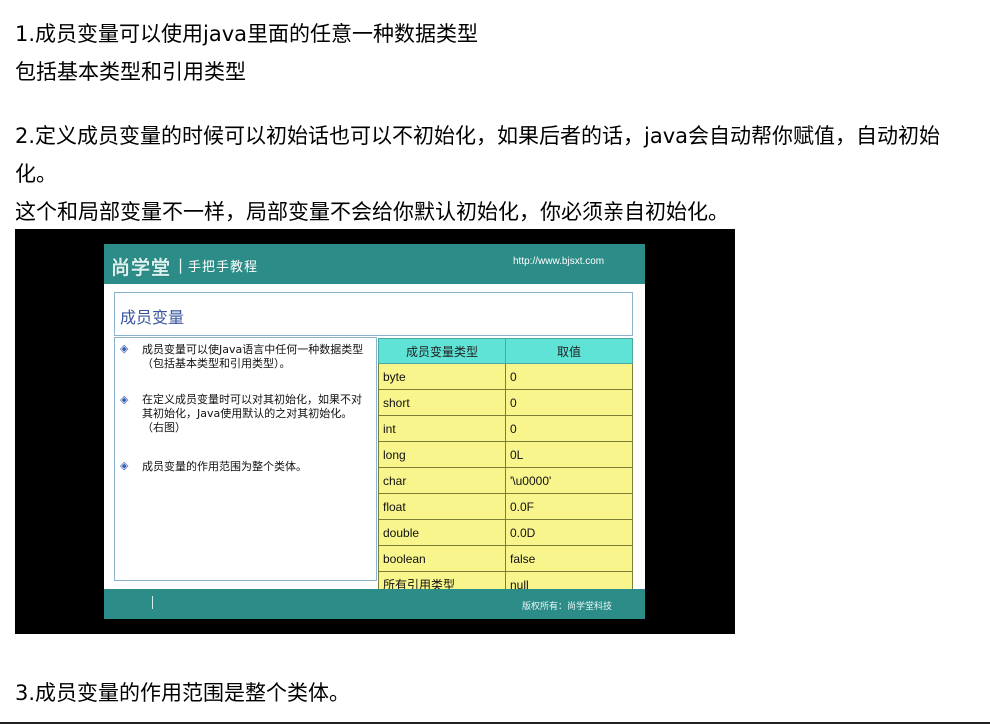  What do you see at coordinates (569, 532) in the screenshot?
I see `value-cell: 0.0D` at bounding box center [569, 532].